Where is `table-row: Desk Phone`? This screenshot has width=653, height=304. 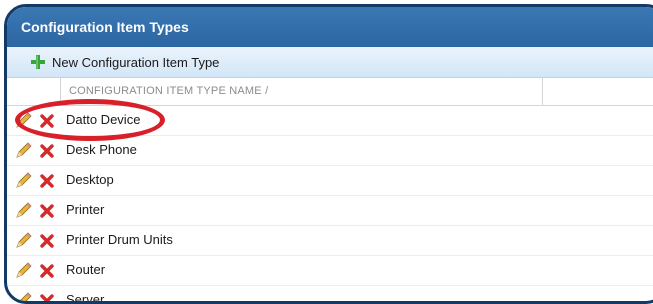 table-row: Desk Phone is located at coordinates (330, 151).